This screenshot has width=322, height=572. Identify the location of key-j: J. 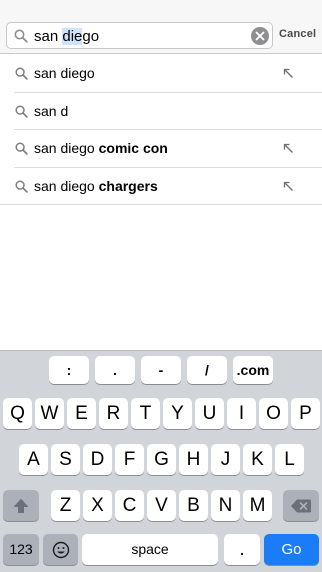
(225, 459).